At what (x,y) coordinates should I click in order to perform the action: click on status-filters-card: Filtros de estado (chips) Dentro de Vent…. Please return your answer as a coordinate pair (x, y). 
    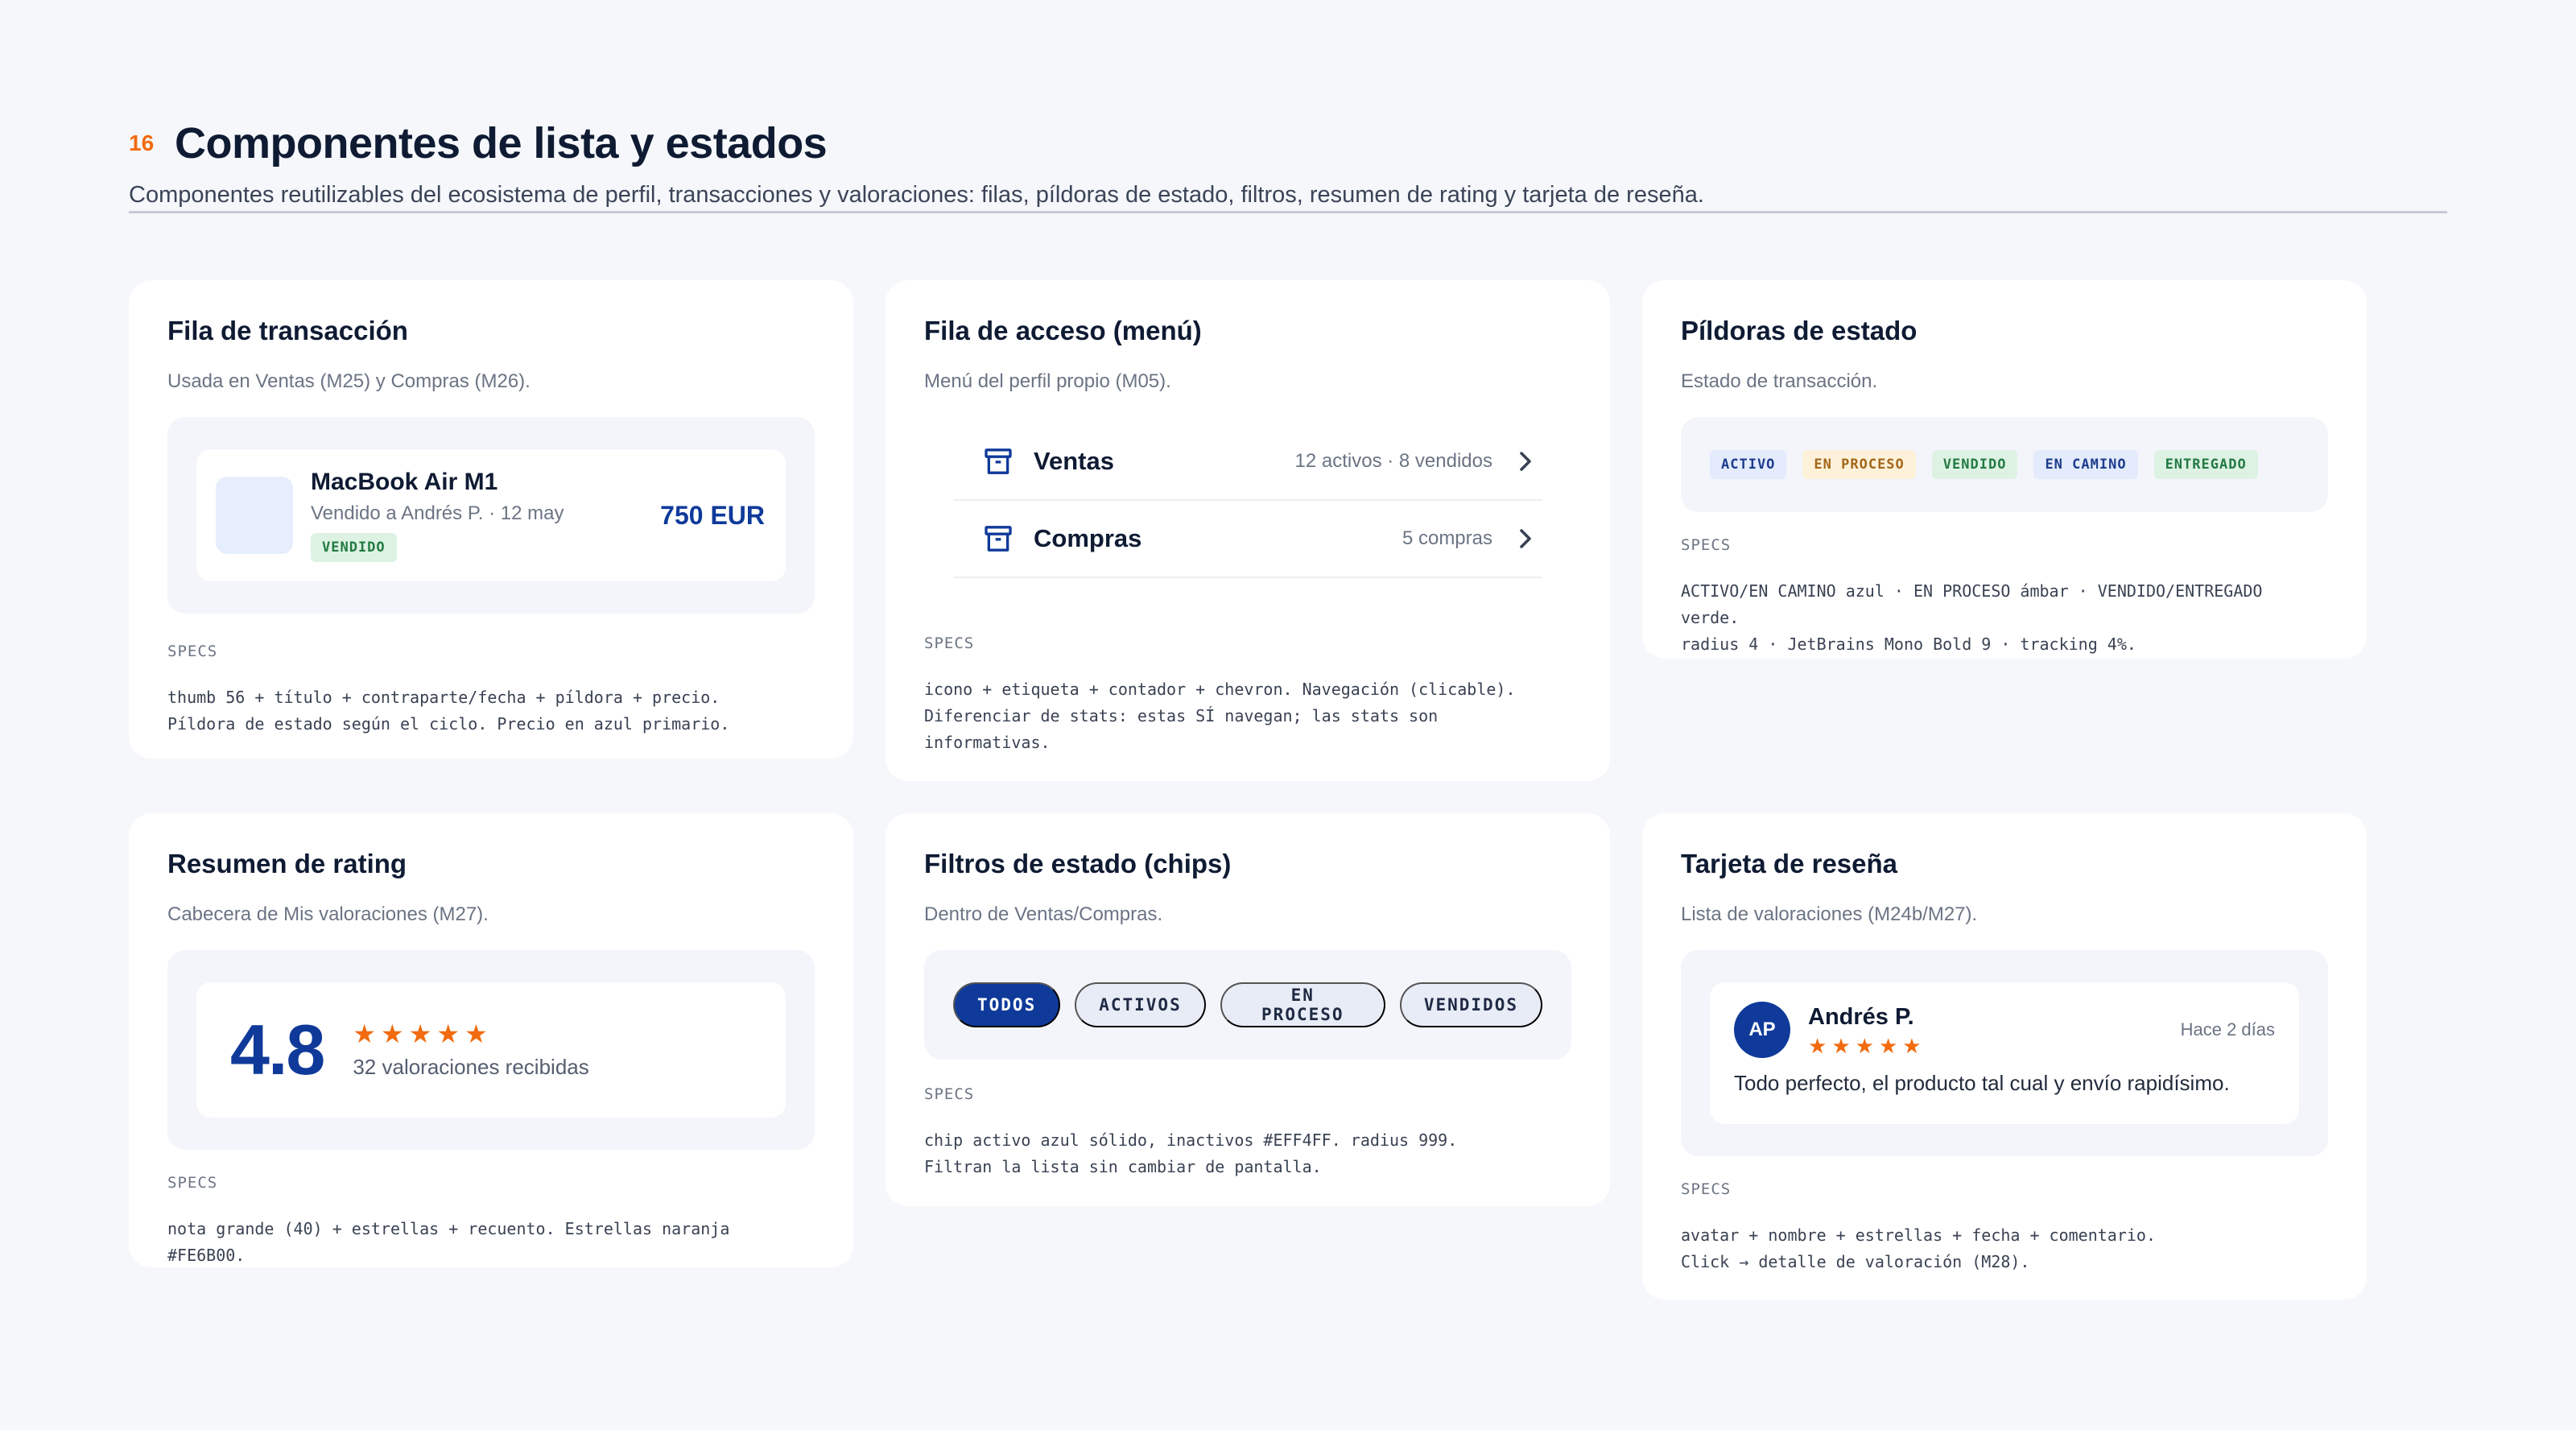
    Looking at the image, I should click on (1248, 1010).